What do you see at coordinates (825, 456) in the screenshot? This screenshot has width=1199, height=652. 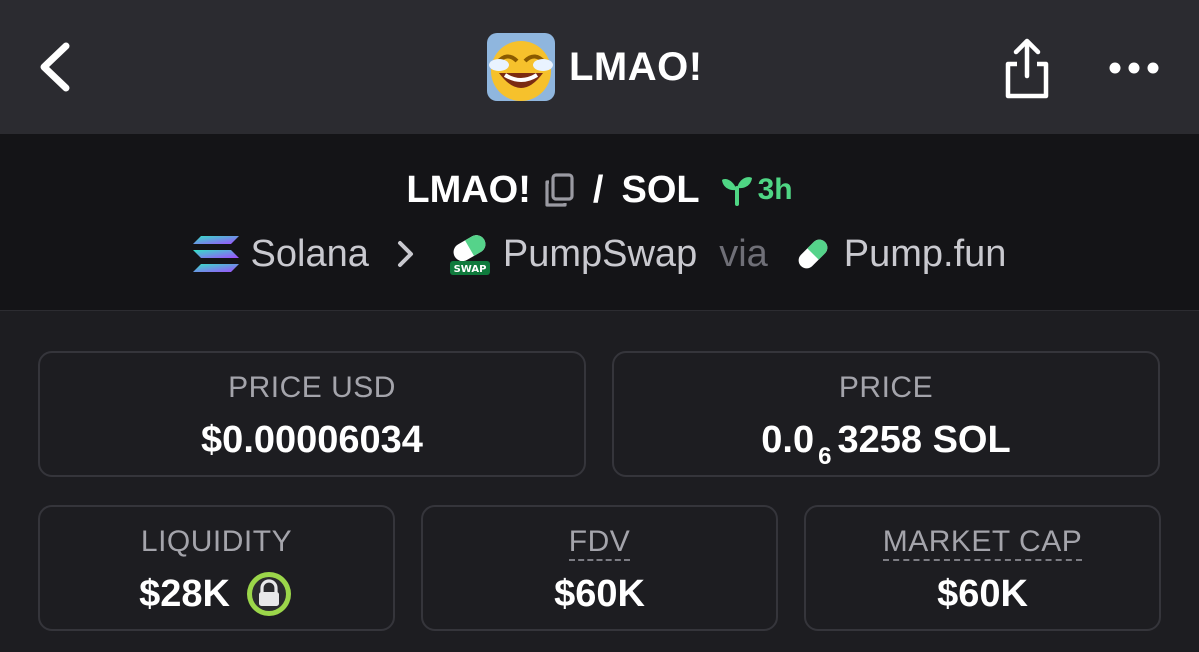 I see `price-native-zero-count: 6` at bounding box center [825, 456].